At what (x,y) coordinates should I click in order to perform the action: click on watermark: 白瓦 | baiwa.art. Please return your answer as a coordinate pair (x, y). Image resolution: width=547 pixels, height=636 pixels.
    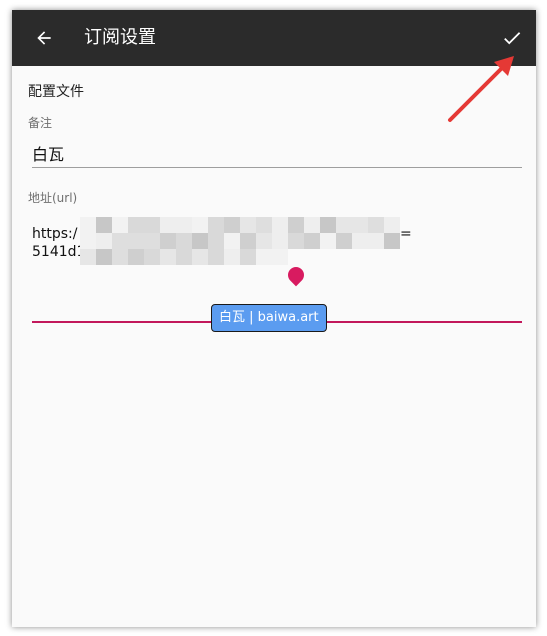
    Looking at the image, I should click on (269, 318).